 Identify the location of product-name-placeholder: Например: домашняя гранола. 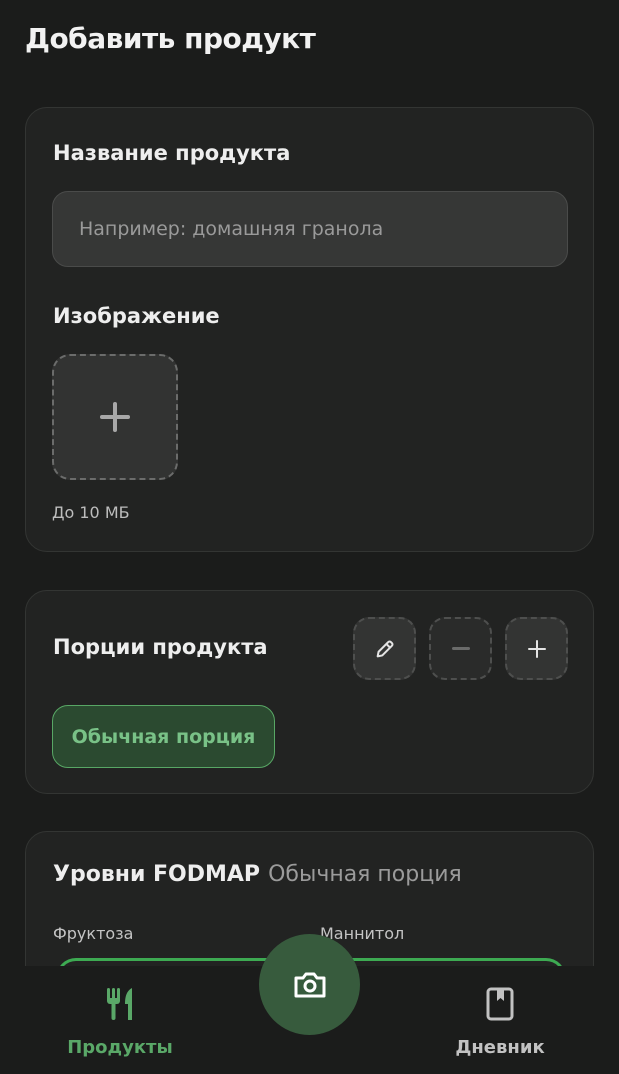
(231, 229).